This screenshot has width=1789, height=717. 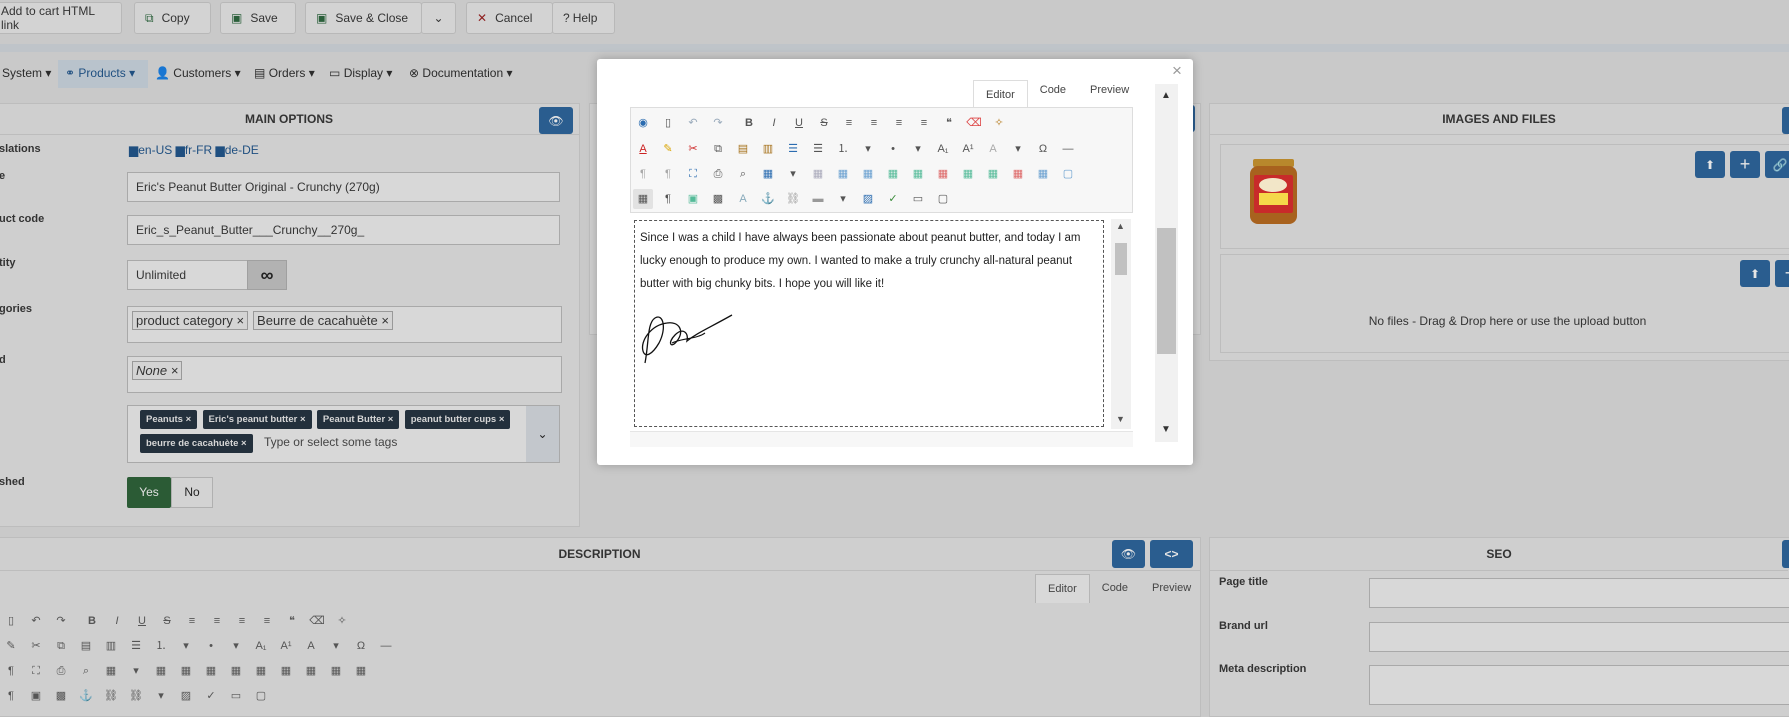 What do you see at coordinates (1782, 273) in the screenshot?
I see `add-file-button: +` at bounding box center [1782, 273].